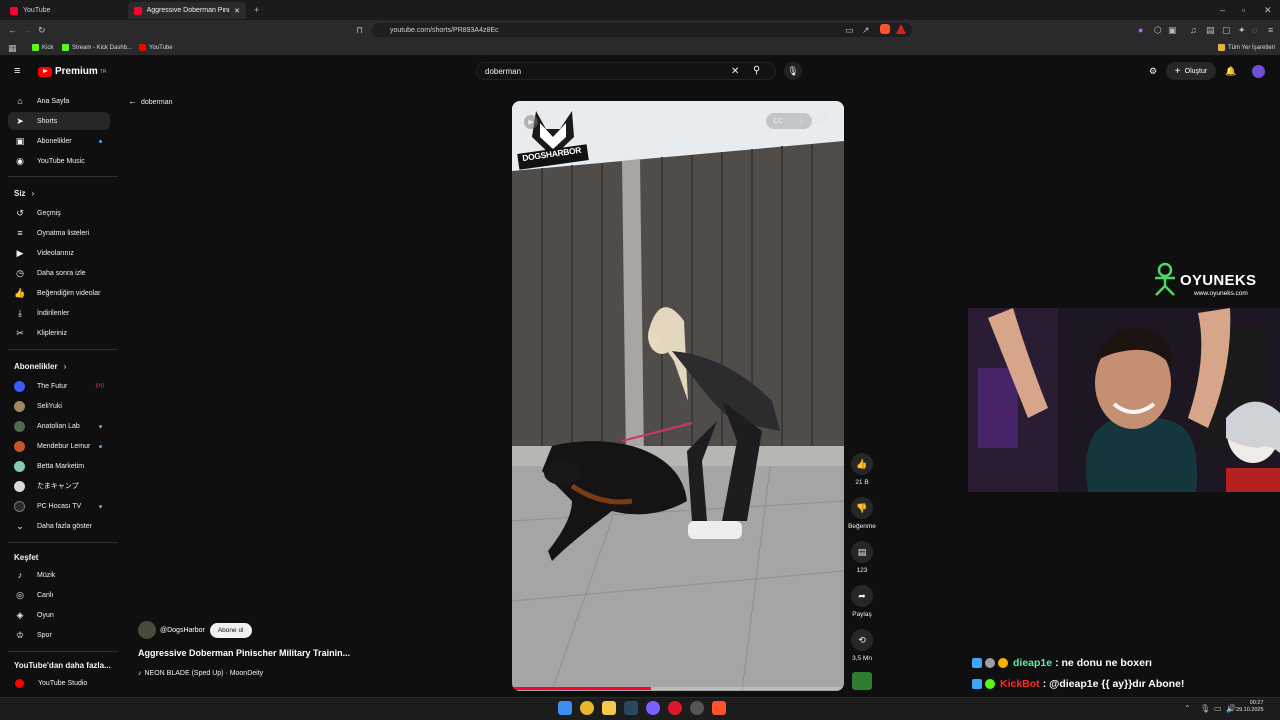 This screenshot has width=1280, height=720. Describe the element at coordinates (1222, 10) in the screenshot. I see `minimize-icon: –` at that location.